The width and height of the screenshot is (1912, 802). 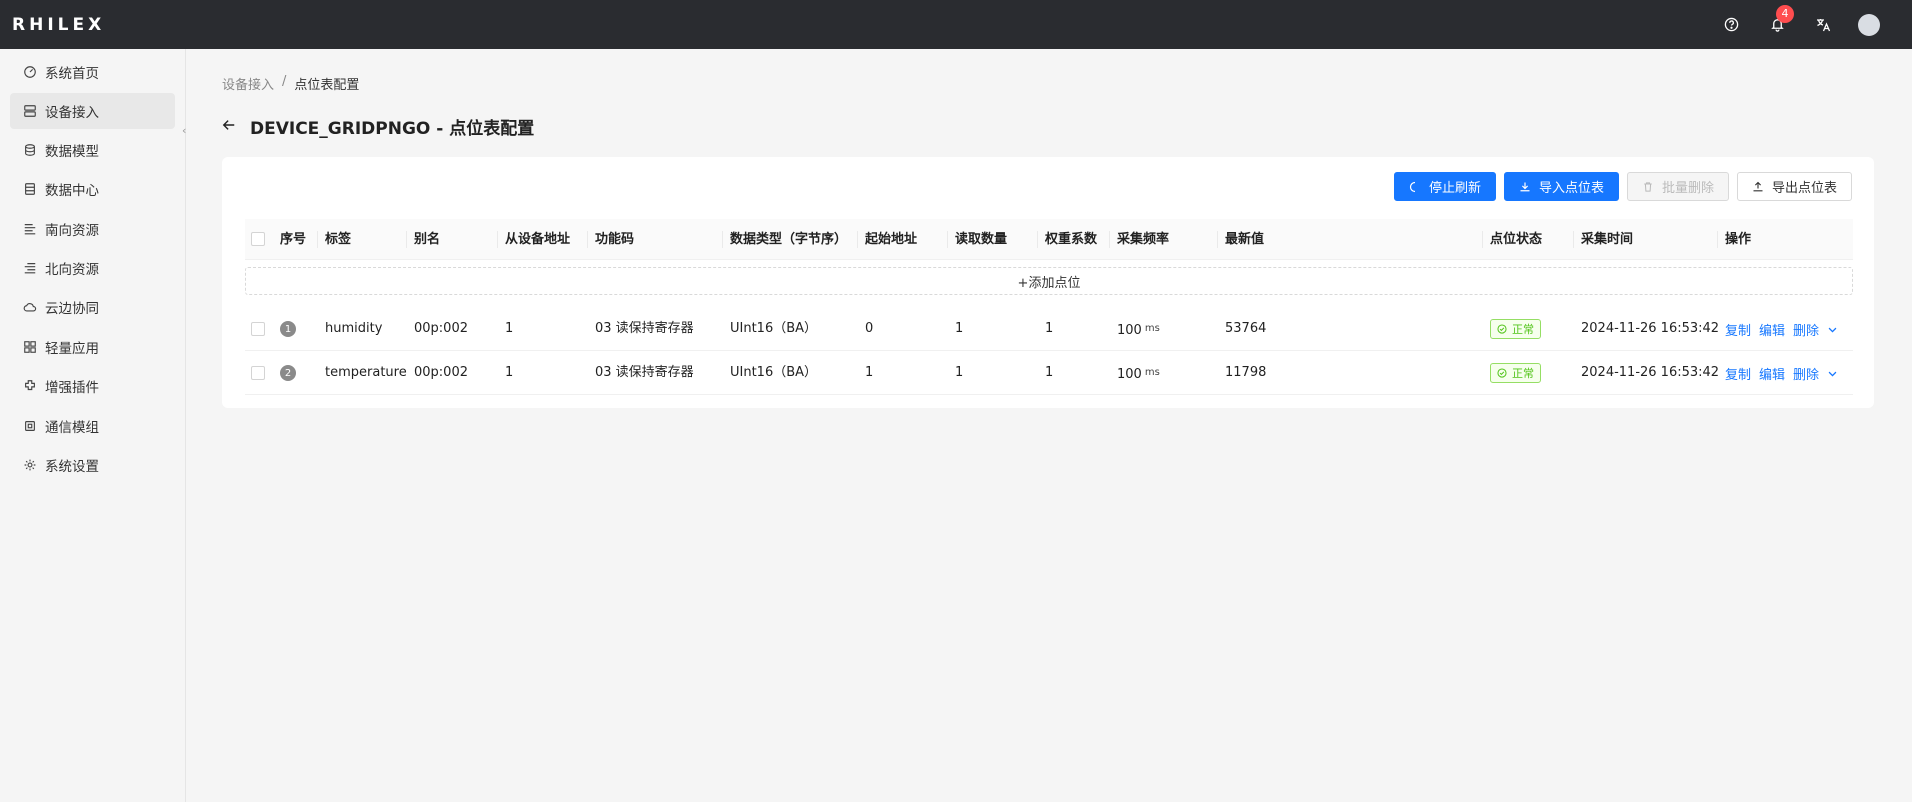 What do you see at coordinates (1511, 239) in the screenshot?
I see `column-header: 点位状态` at bounding box center [1511, 239].